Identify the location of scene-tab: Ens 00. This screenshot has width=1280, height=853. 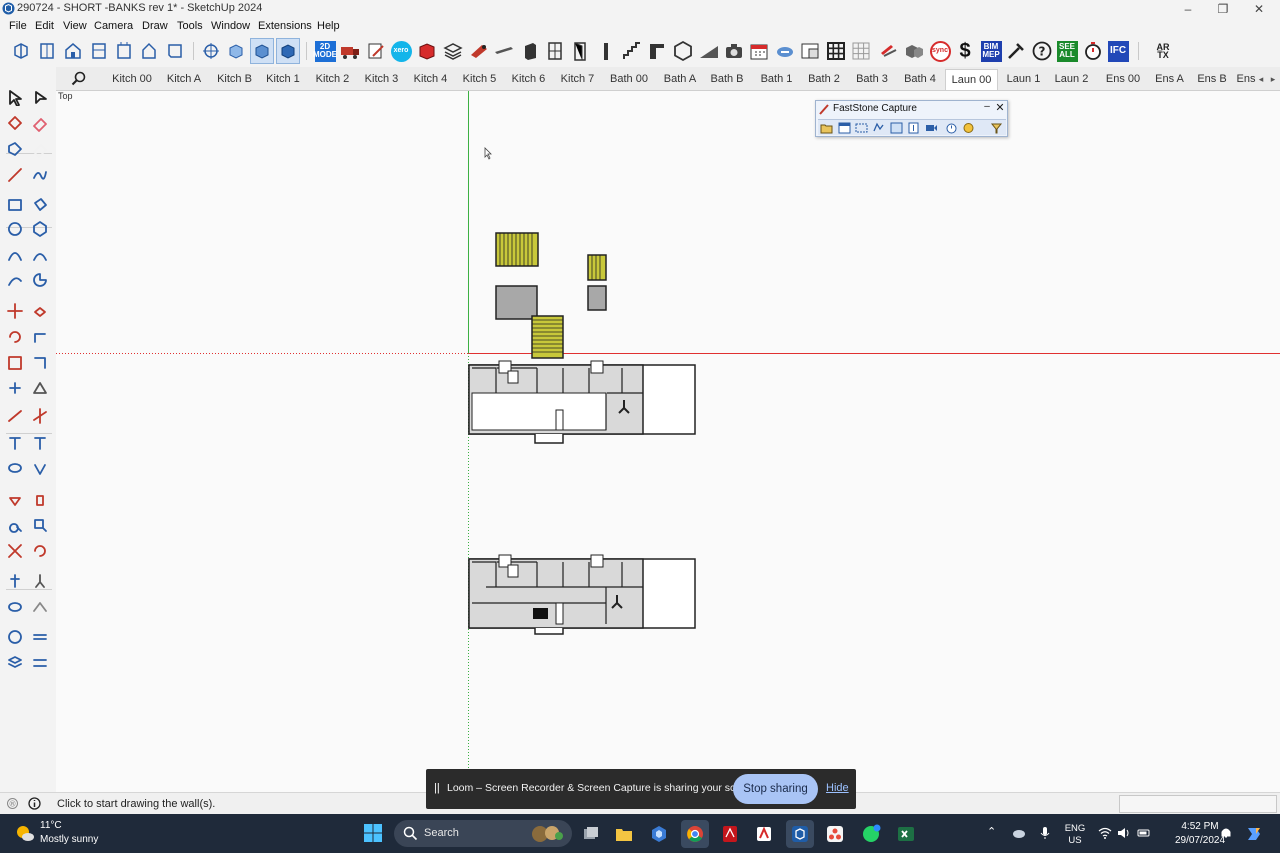
(1123, 79).